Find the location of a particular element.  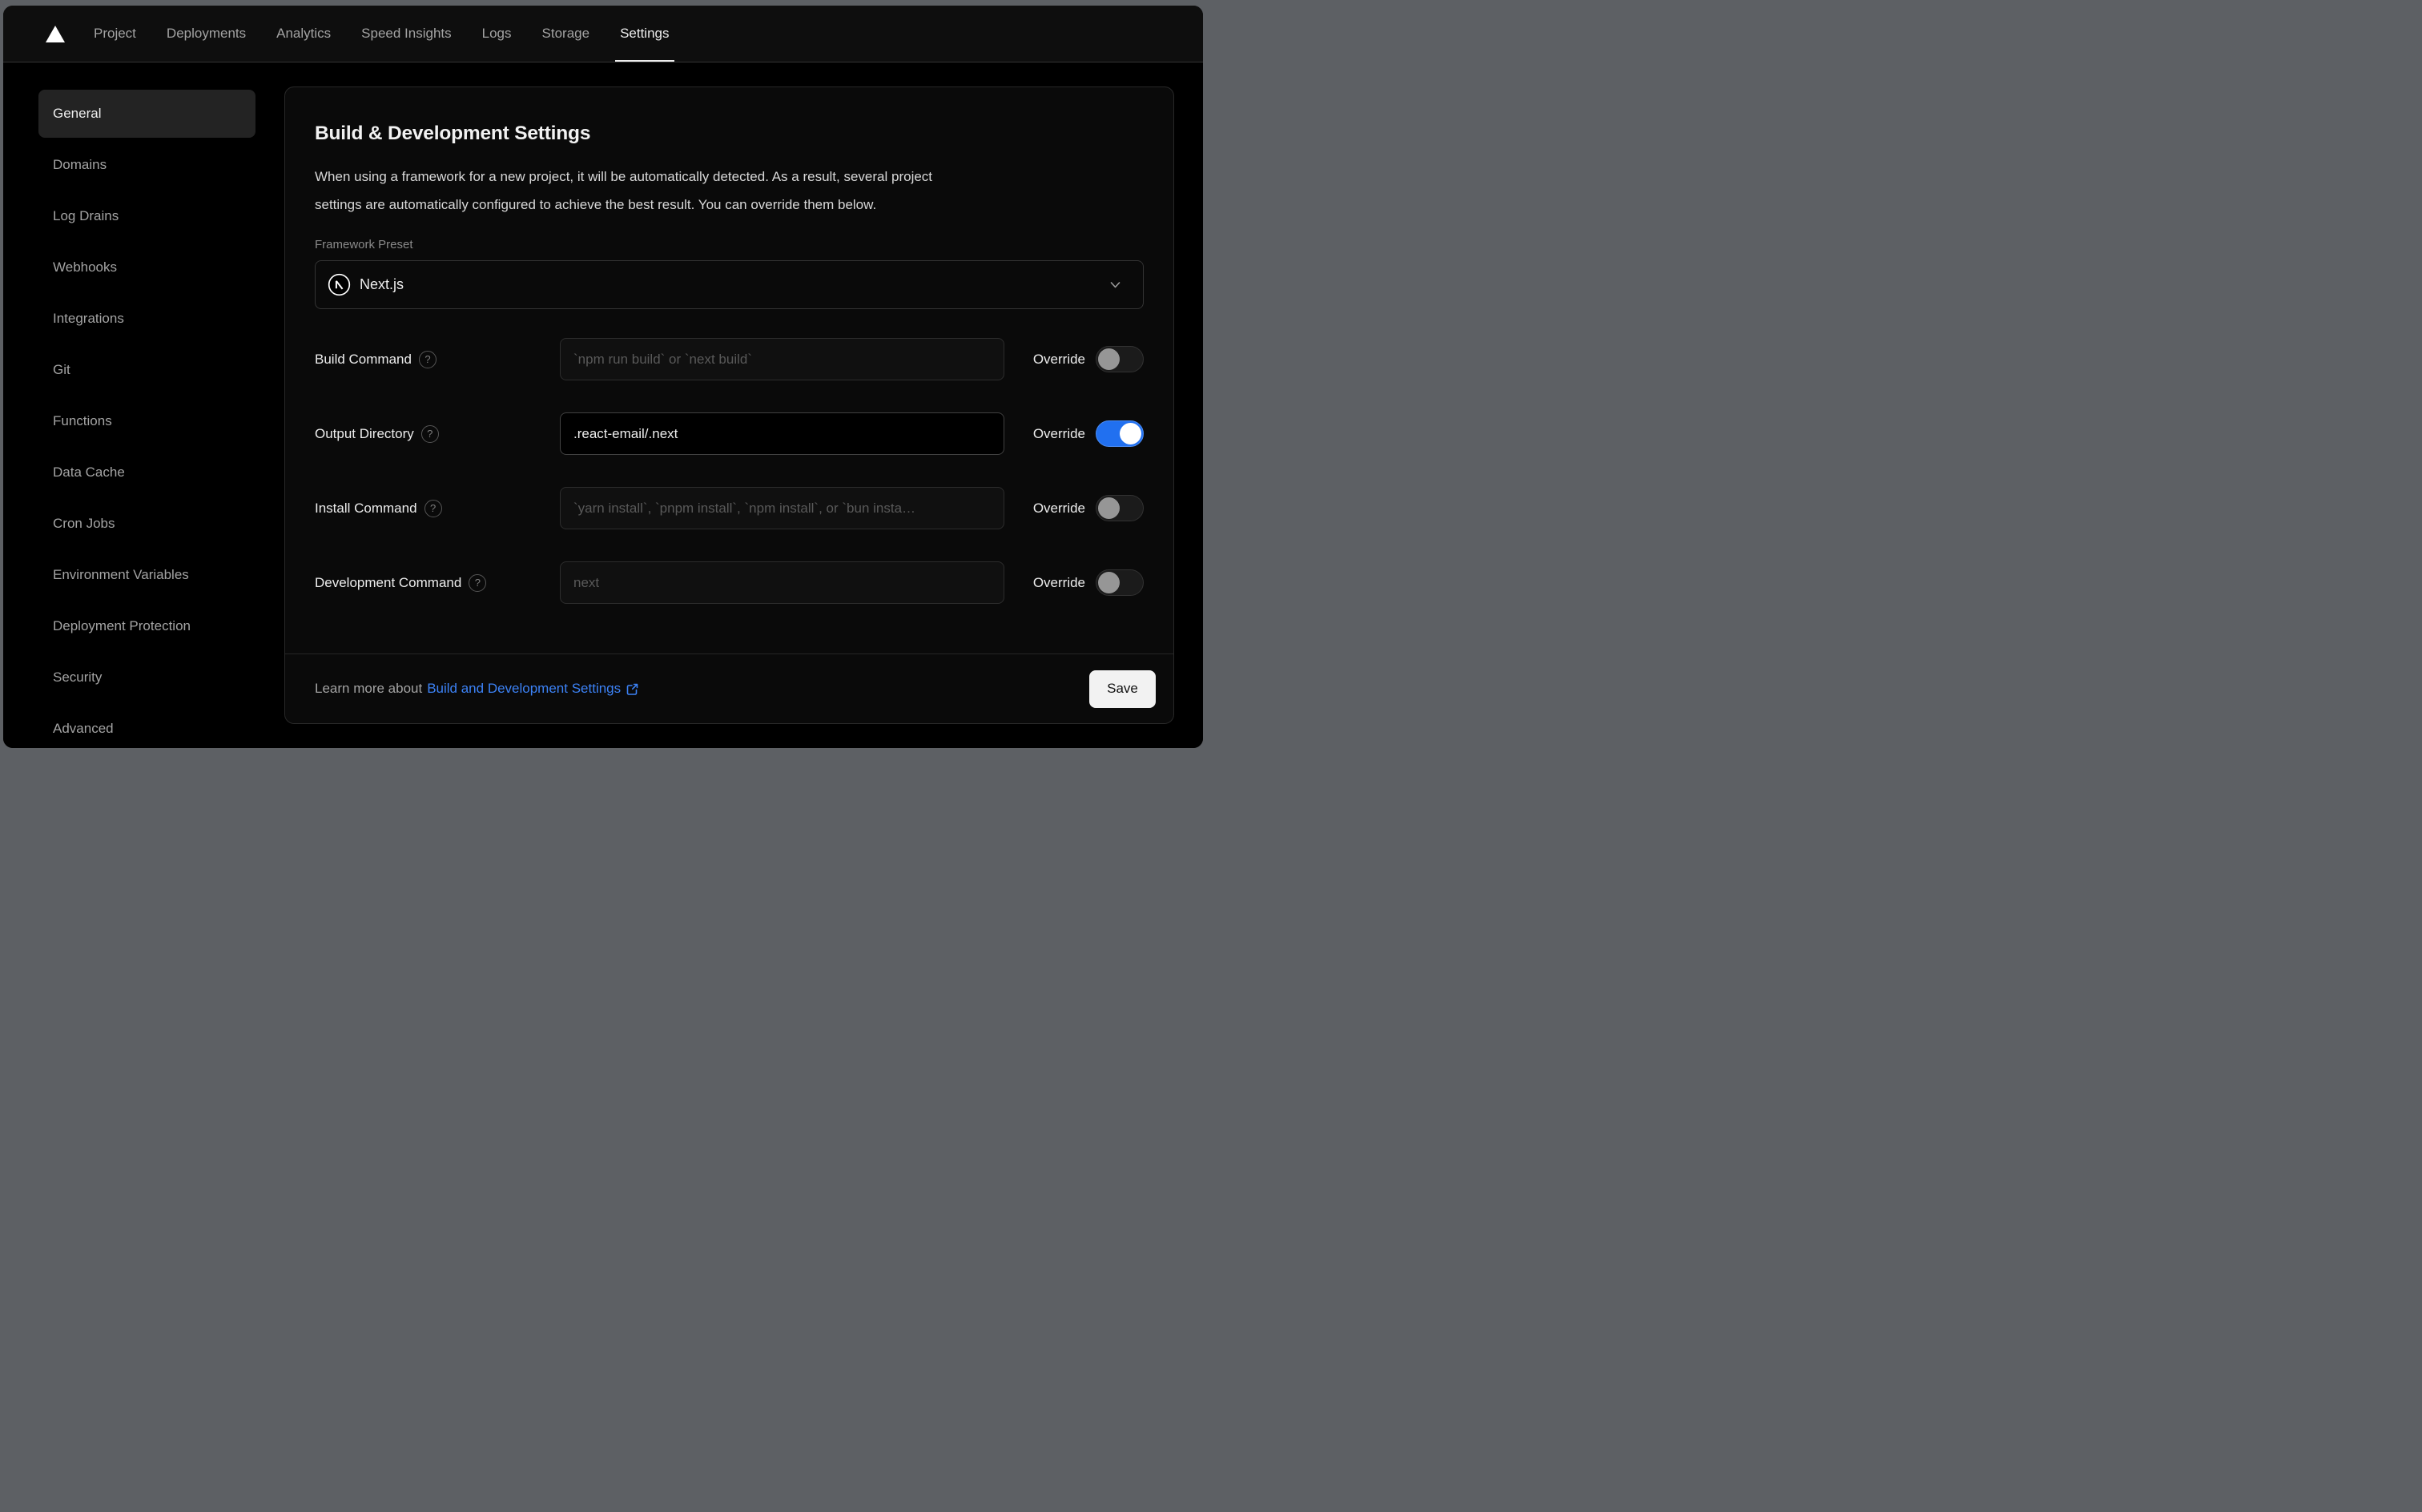

install-command-row: Install Command ? Override is located at coordinates (729, 508).